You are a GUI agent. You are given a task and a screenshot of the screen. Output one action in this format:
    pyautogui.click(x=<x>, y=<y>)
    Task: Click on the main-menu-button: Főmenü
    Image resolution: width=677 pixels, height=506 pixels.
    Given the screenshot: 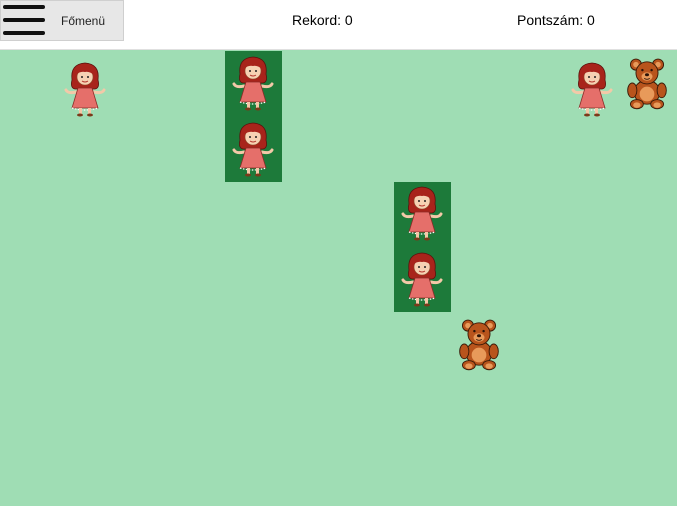 What is the action you would take?
    pyautogui.click(x=62, y=20)
    